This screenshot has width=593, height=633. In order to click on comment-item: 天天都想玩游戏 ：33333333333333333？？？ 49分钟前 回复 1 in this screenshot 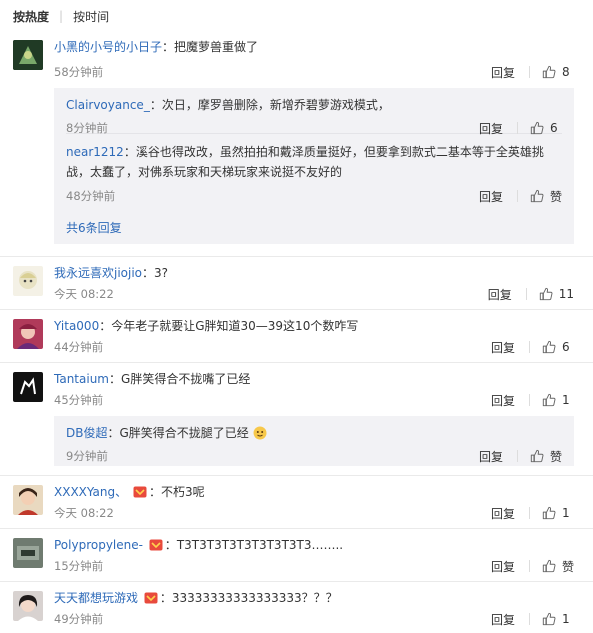, I will do `click(296, 607)`.